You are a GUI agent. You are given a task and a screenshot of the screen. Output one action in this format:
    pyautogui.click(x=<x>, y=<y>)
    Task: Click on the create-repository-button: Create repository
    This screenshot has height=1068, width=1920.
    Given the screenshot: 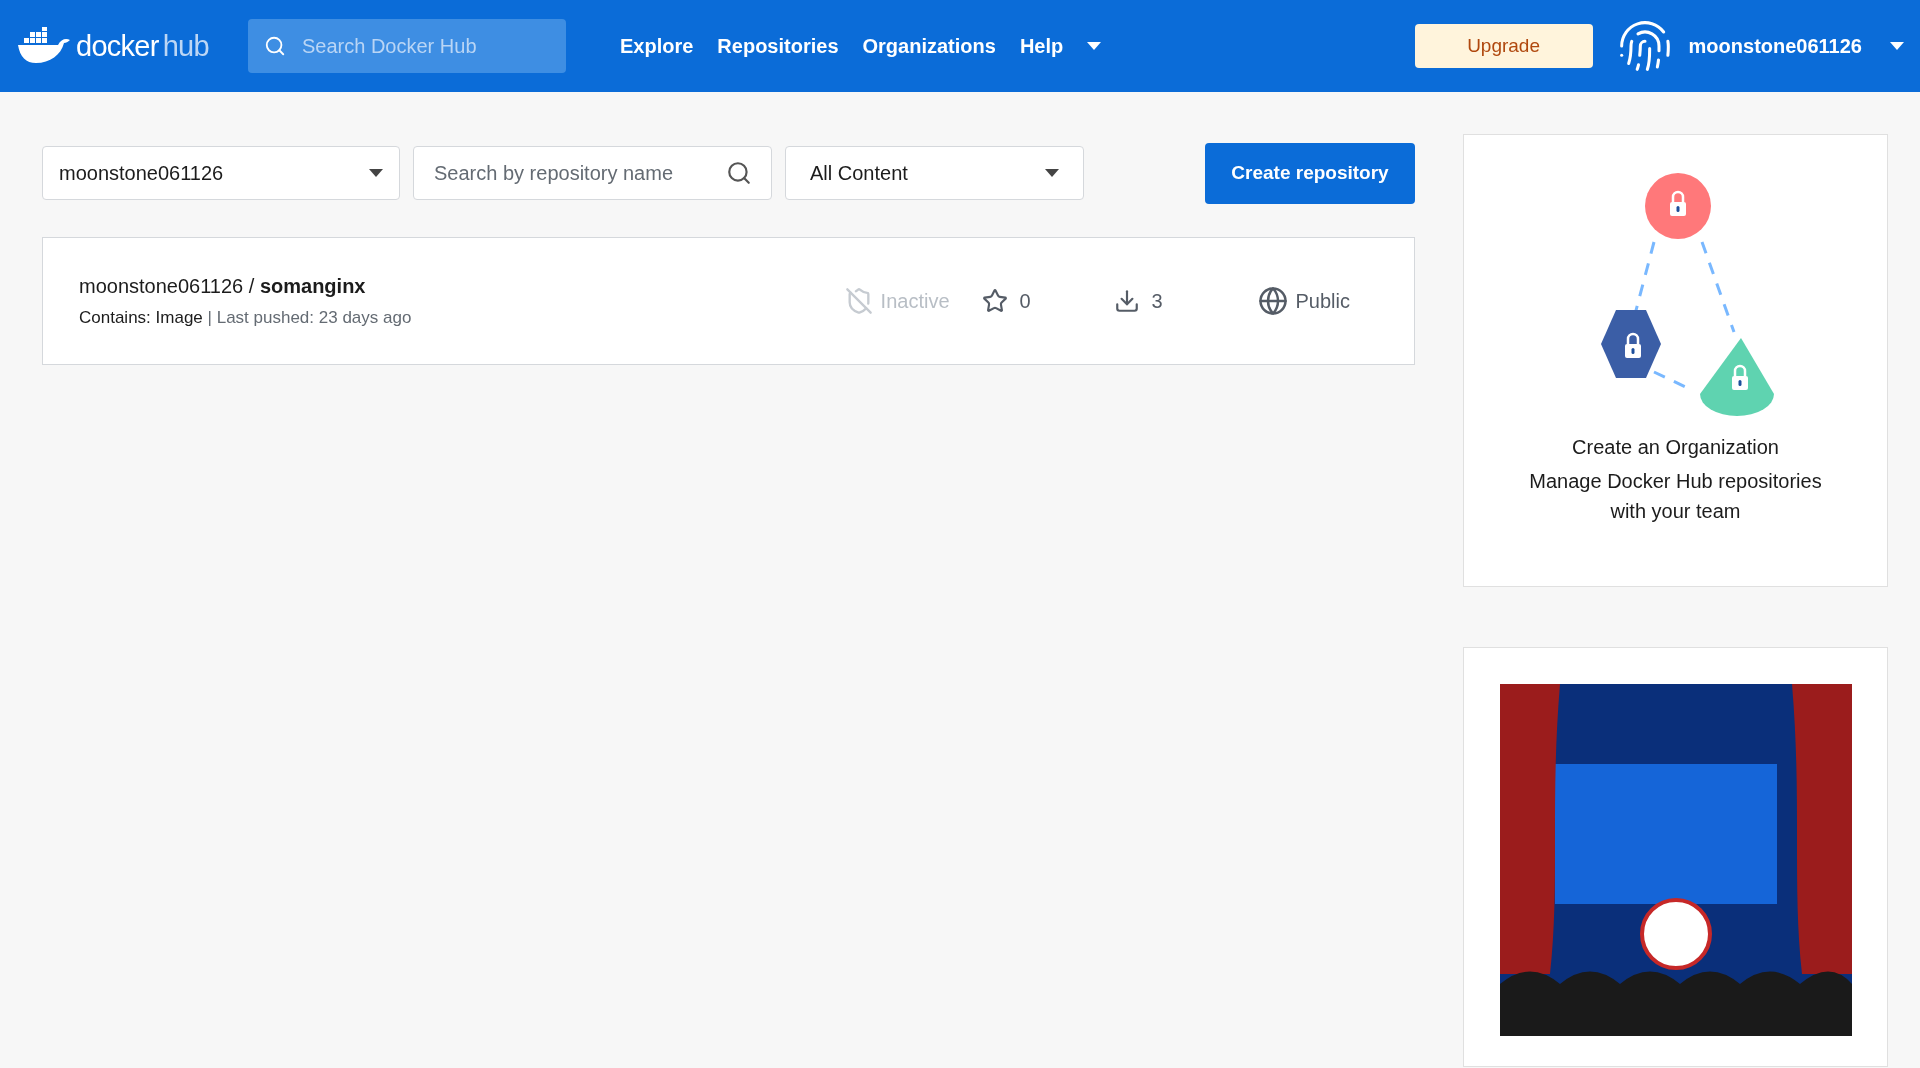 What is the action you would take?
    pyautogui.click(x=1310, y=173)
    